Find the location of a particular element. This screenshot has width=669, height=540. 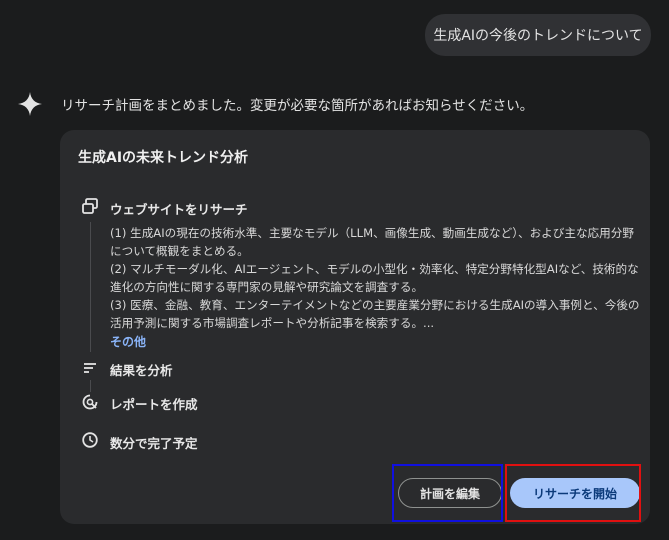

step-browse-label: ウェブサイトをリサーチ is located at coordinates (179, 209).